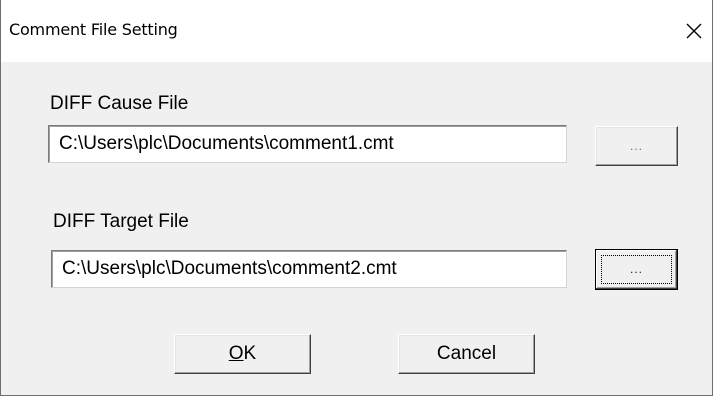 The width and height of the screenshot is (713, 396). Describe the element at coordinates (229, 268) in the screenshot. I see `diff-target-file-value: C:\Users\plc\Documents\comment2.cmt` at that location.